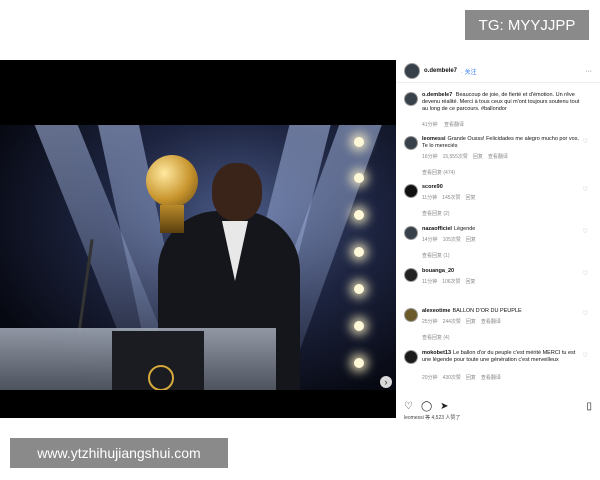 Image resolution: width=600 pixels, height=480 pixels. What do you see at coordinates (438, 172) in the screenshot?
I see `view-replies-link: 查看回复 (474)` at bounding box center [438, 172].